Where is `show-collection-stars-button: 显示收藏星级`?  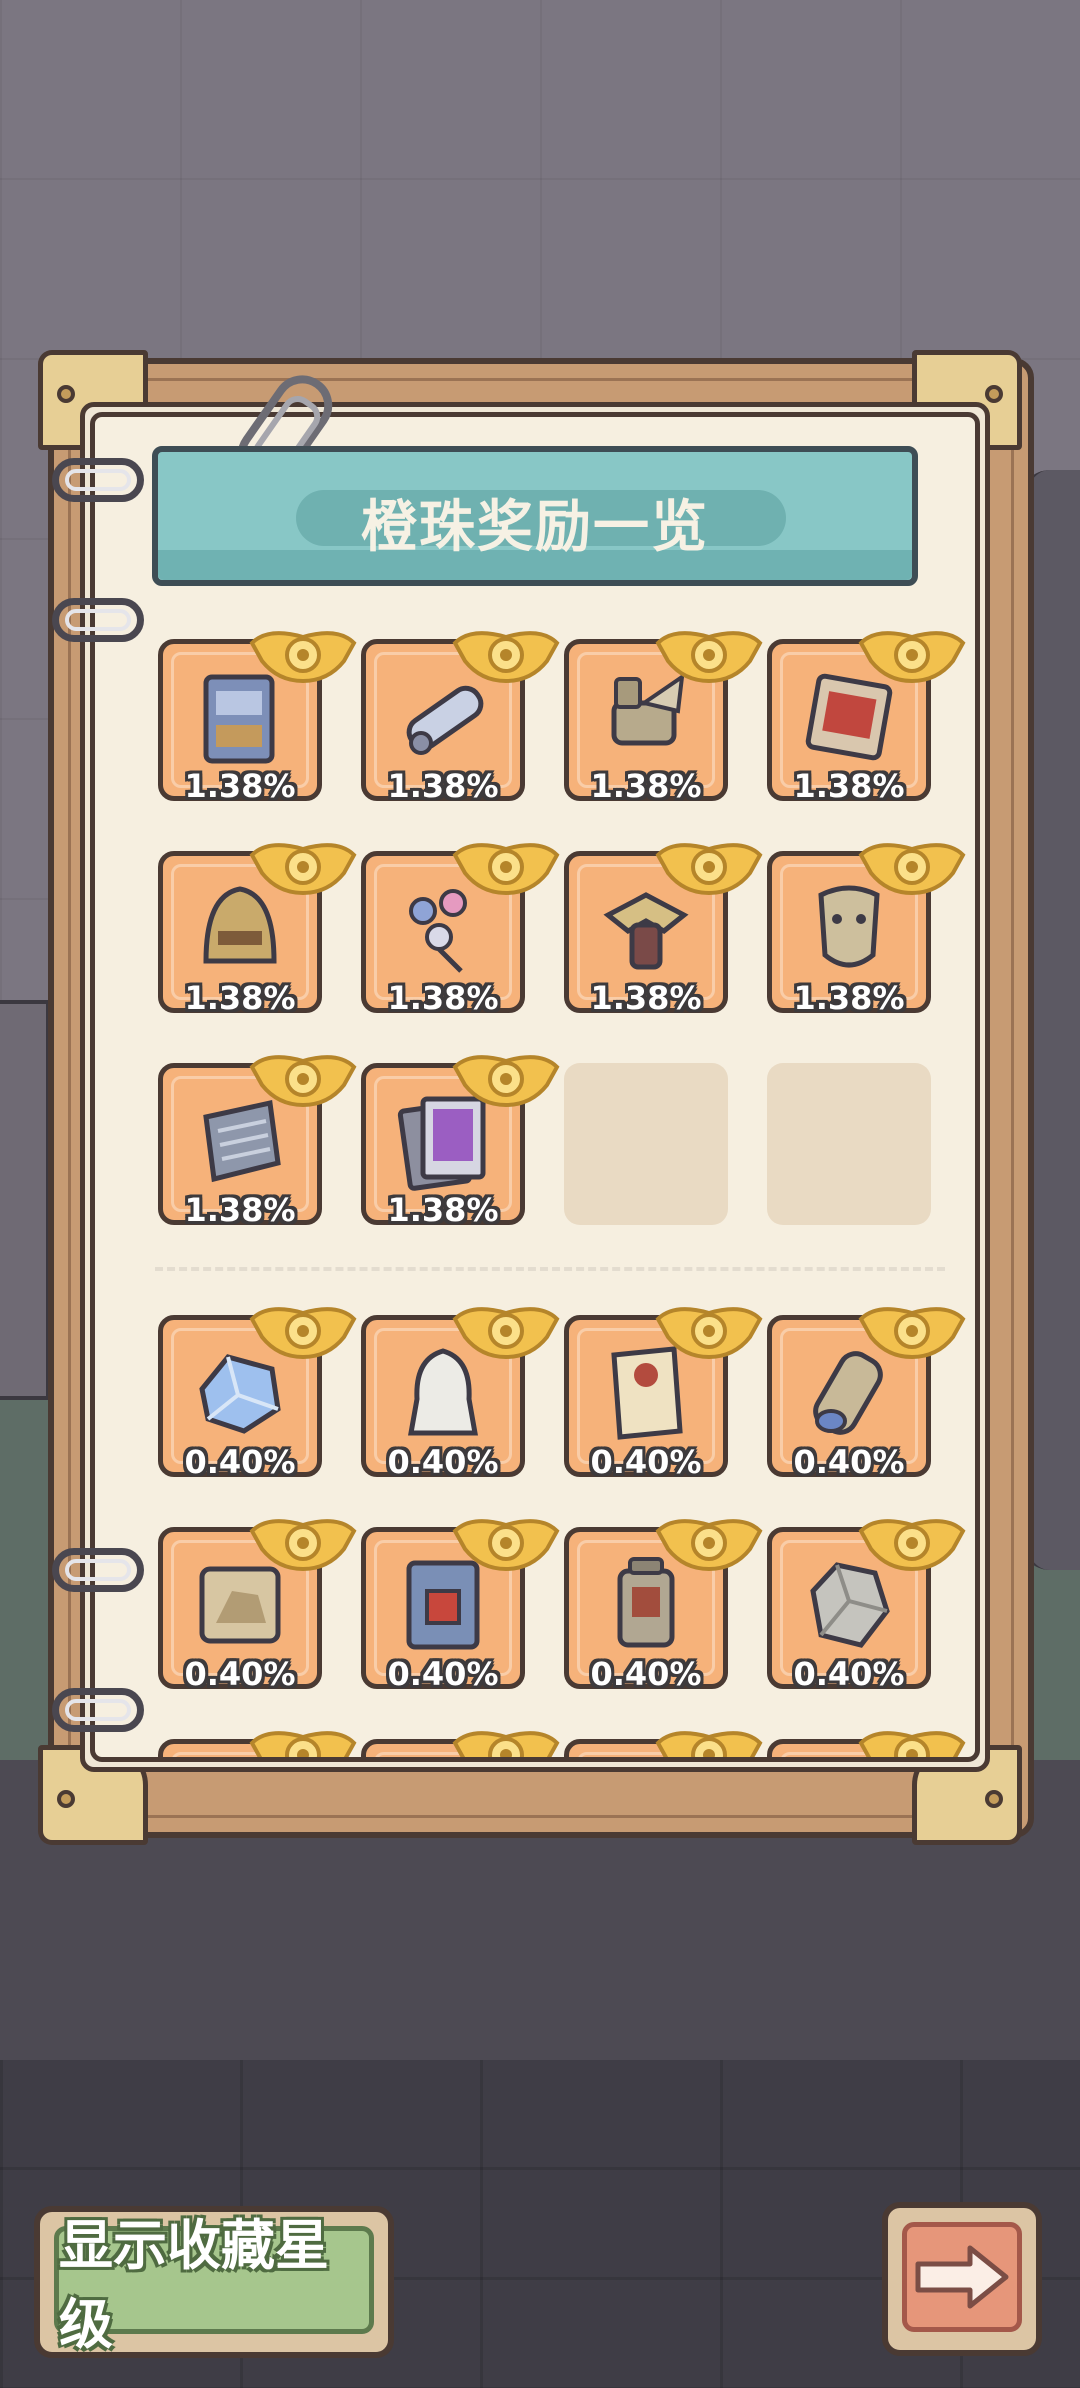
show-collection-stars-button: 显示收藏星级 is located at coordinates (214, 2282).